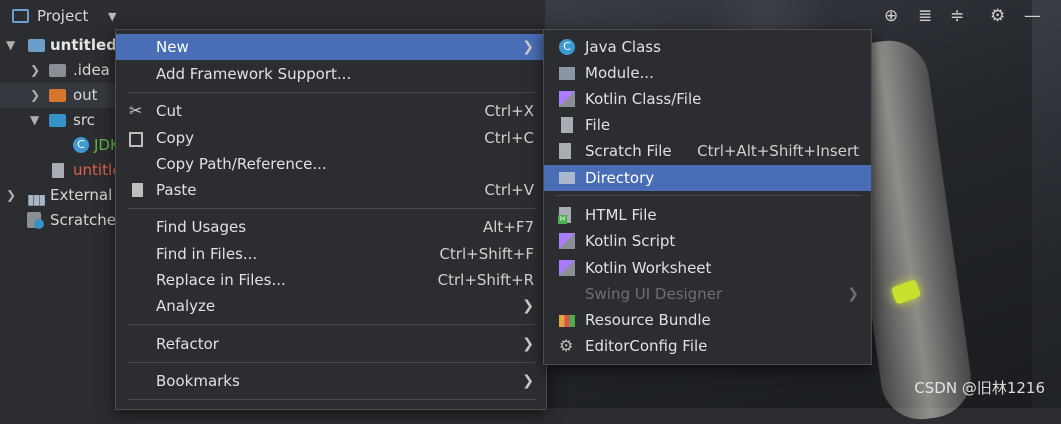 This screenshot has width=1061, height=424. I want to click on menu-item-kotlin-worksheet: Kotlin Worksheet, so click(707, 268).